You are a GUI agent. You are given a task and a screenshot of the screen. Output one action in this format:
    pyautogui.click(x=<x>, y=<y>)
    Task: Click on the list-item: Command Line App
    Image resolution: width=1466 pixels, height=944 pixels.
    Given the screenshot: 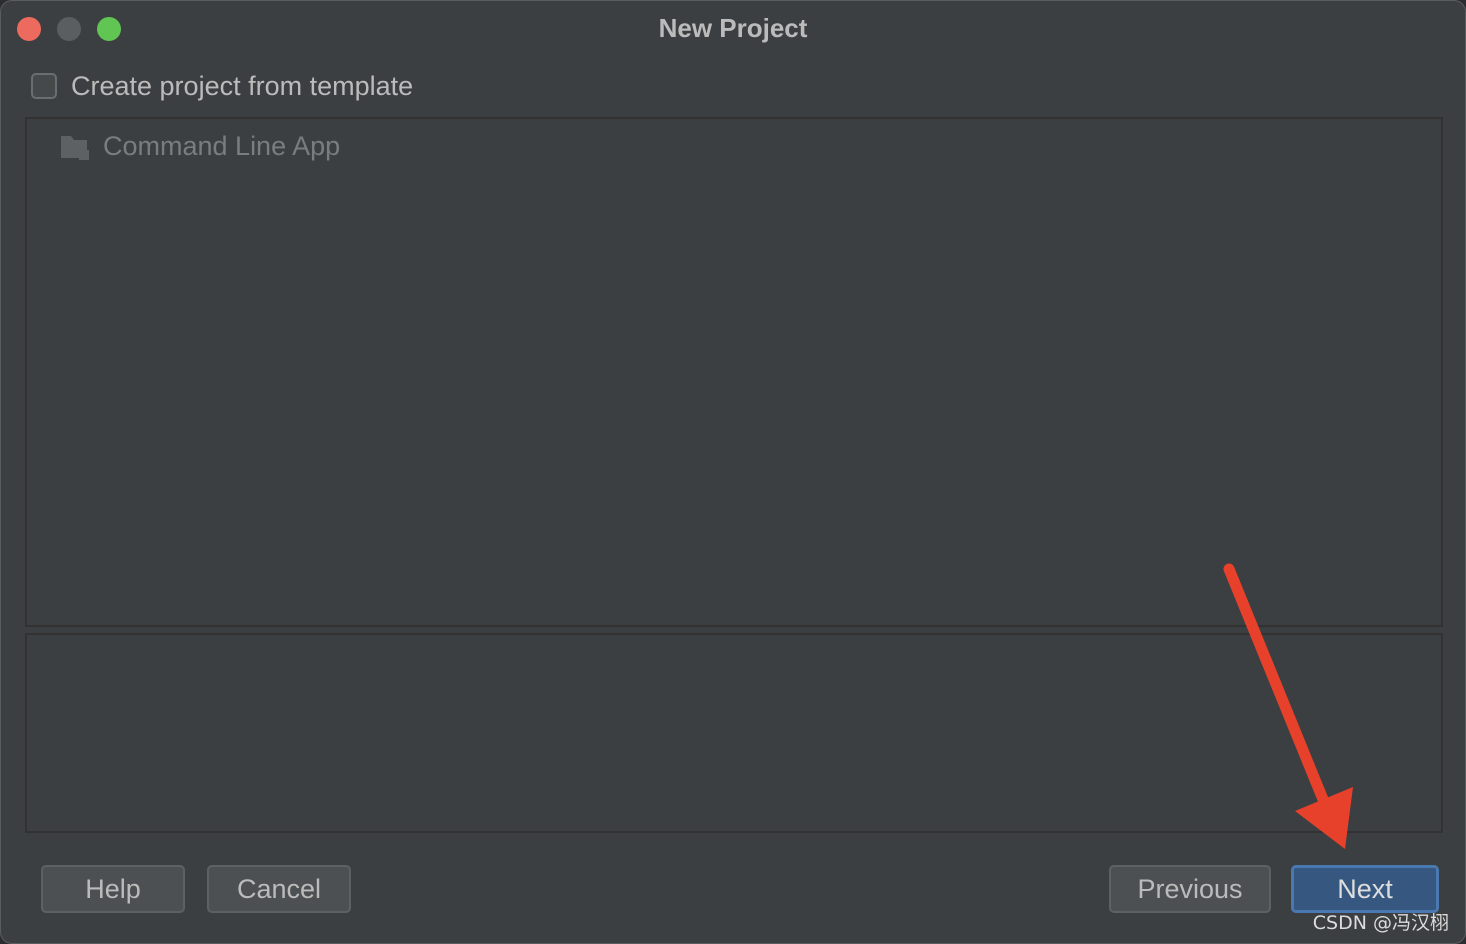 What is the action you would take?
    pyautogui.click(x=199, y=146)
    